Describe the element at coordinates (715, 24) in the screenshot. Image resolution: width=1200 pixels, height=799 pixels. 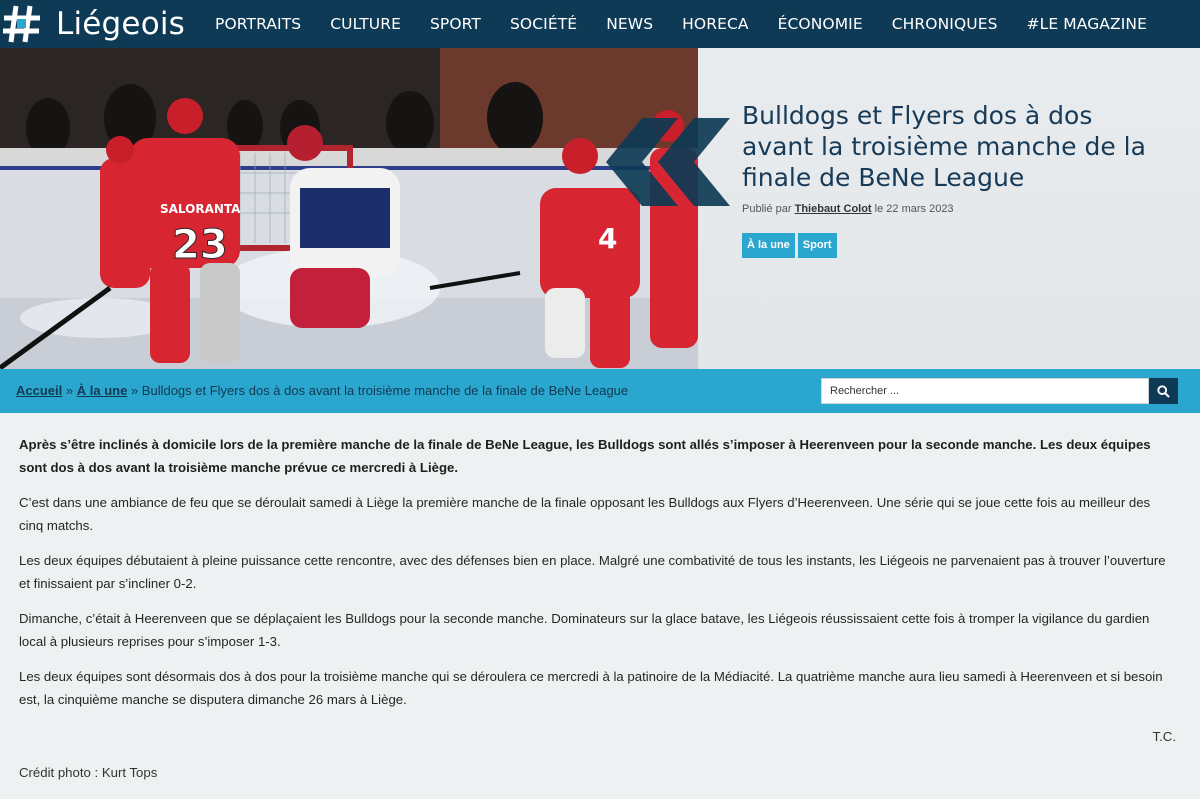
I see `nav-horeca: HORECA` at that location.